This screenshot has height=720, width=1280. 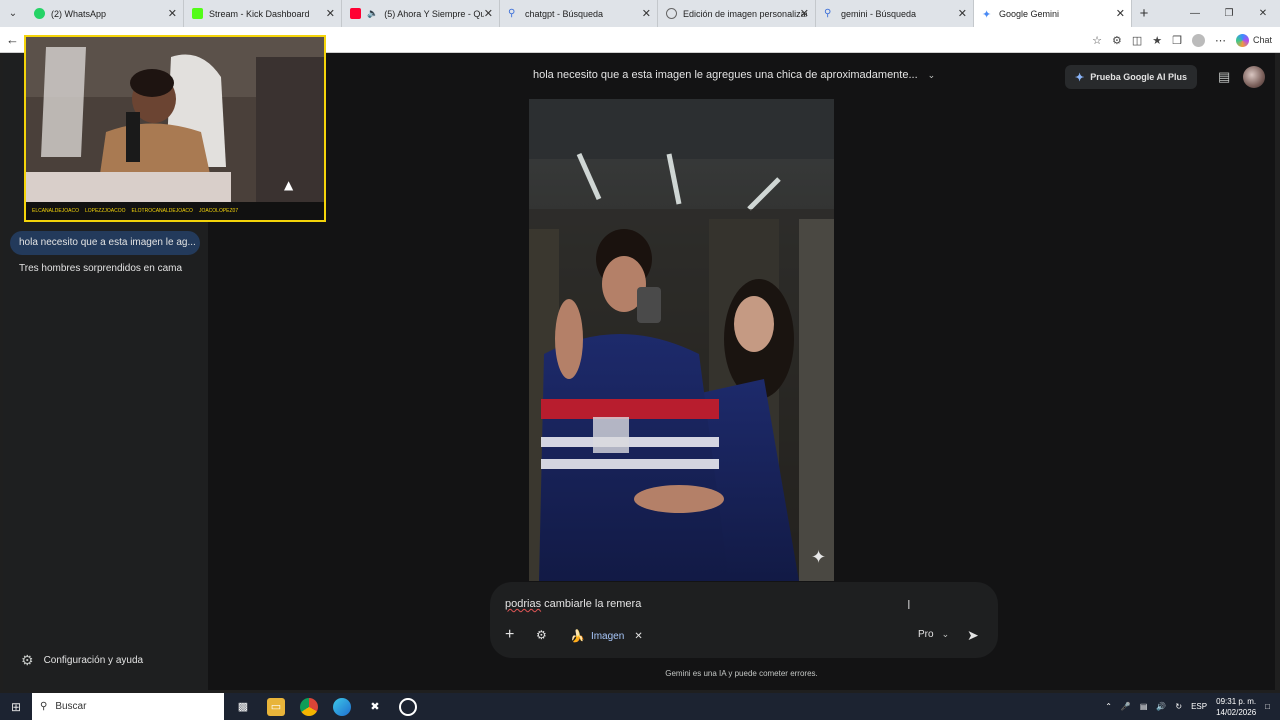 I want to click on maximize-icon: ❐, so click(x=1229, y=13).